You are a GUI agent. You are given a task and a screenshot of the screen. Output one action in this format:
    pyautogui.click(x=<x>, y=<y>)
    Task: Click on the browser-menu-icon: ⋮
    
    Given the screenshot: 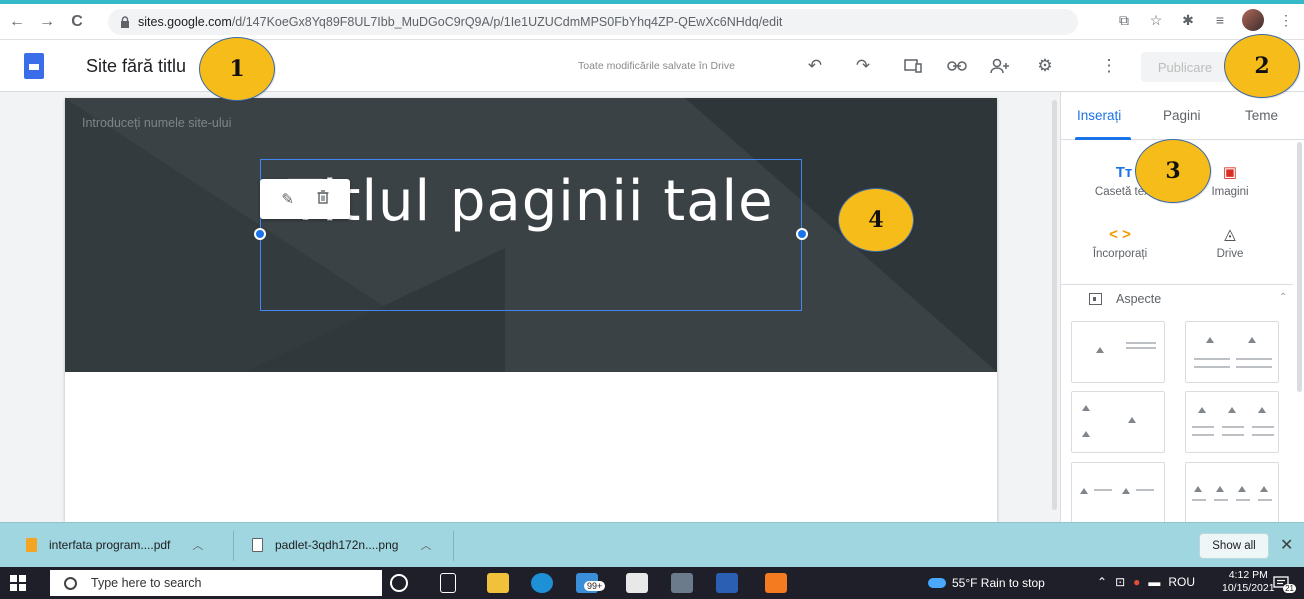 What is the action you would take?
    pyautogui.click(x=1286, y=20)
    